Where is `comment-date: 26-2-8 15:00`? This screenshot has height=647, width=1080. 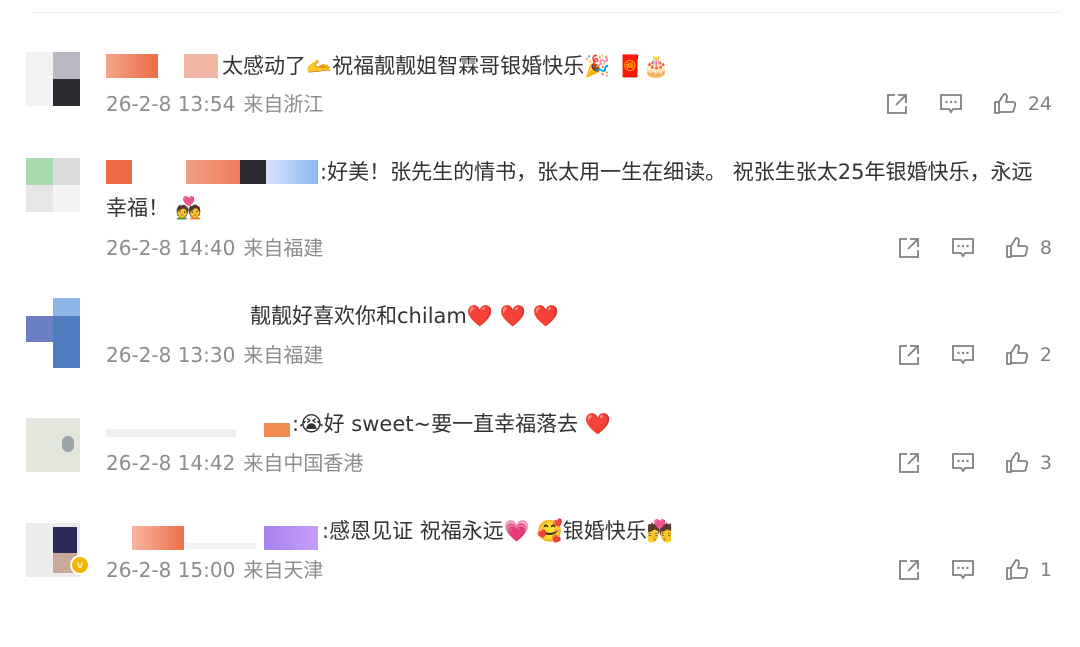
comment-date: 26-2-8 15:00 is located at coordinates (171, 570).